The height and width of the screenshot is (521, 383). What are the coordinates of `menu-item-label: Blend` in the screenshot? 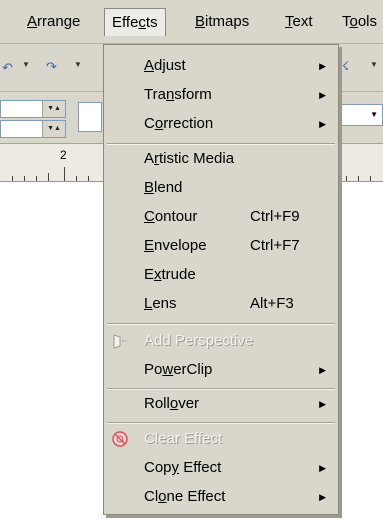 It's located at (163, 187).